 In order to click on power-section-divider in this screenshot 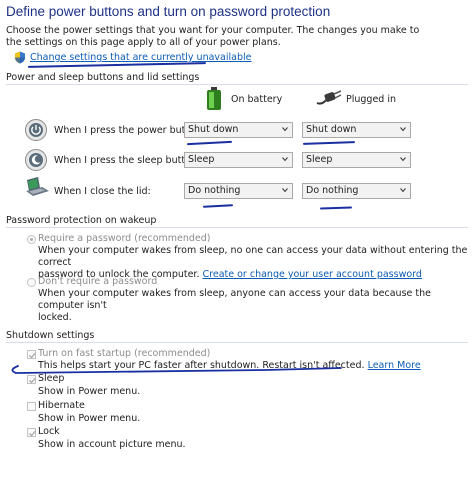, I will do `click(237, 84)`.